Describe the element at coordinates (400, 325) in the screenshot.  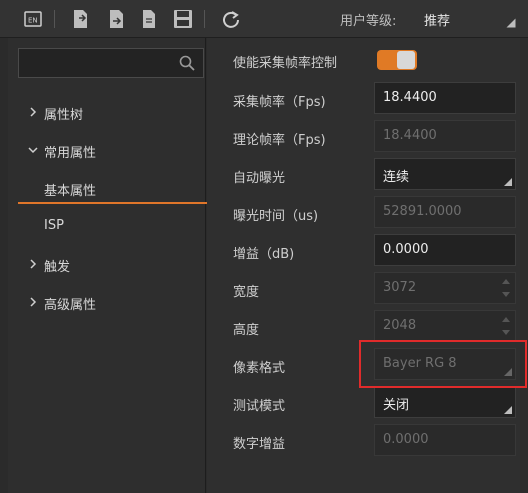
I see `field-value: 2048` at that location.